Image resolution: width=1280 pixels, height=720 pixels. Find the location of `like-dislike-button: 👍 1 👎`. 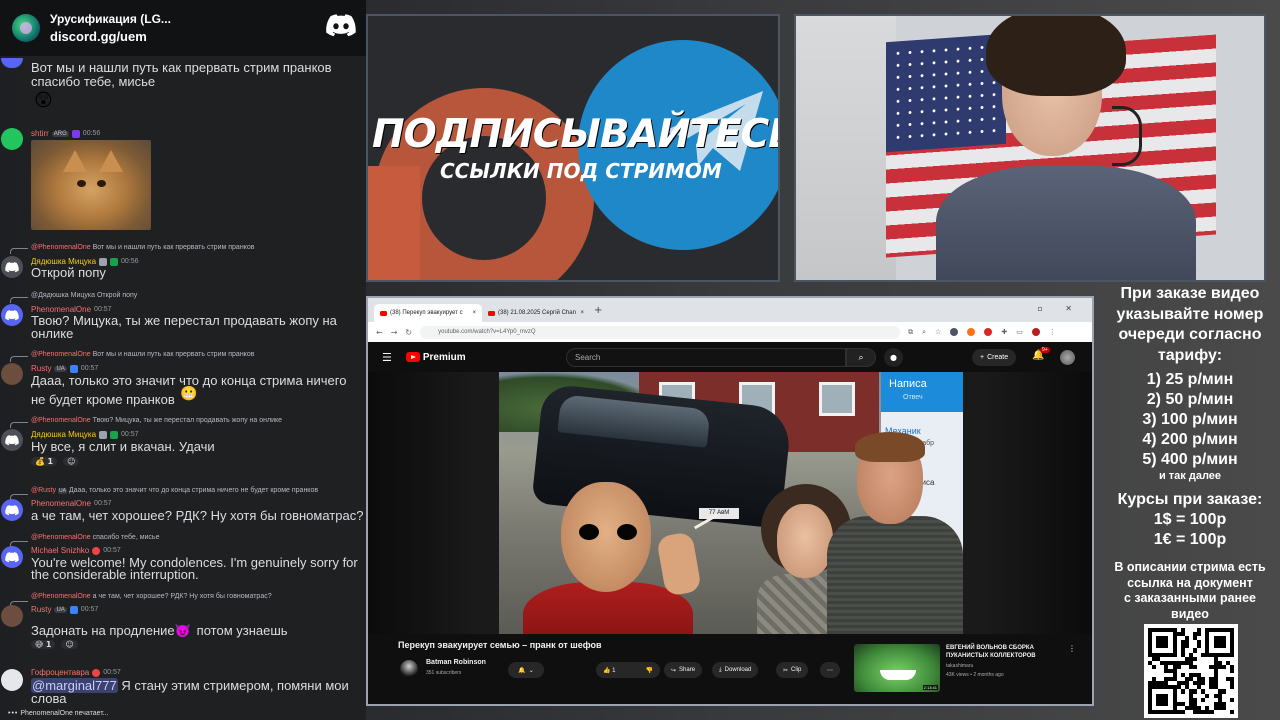

like-dislike-button: 👍 1 👎 is located at coordinates (628, 670).